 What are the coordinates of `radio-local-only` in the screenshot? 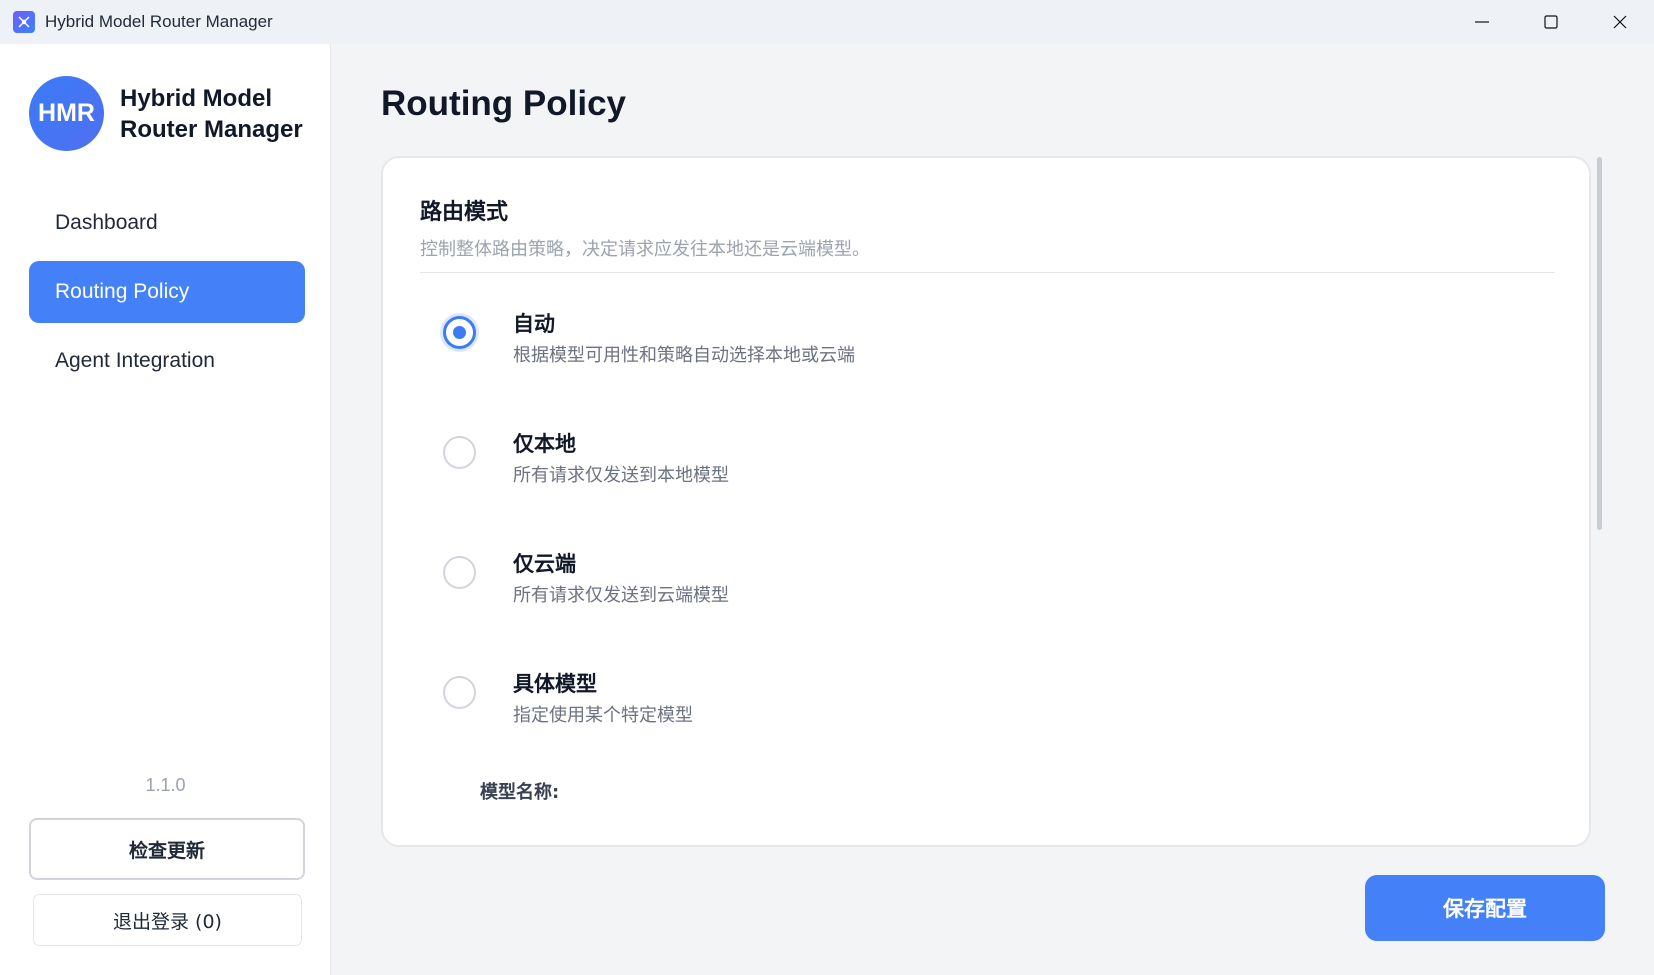 It's located at (459, 452).